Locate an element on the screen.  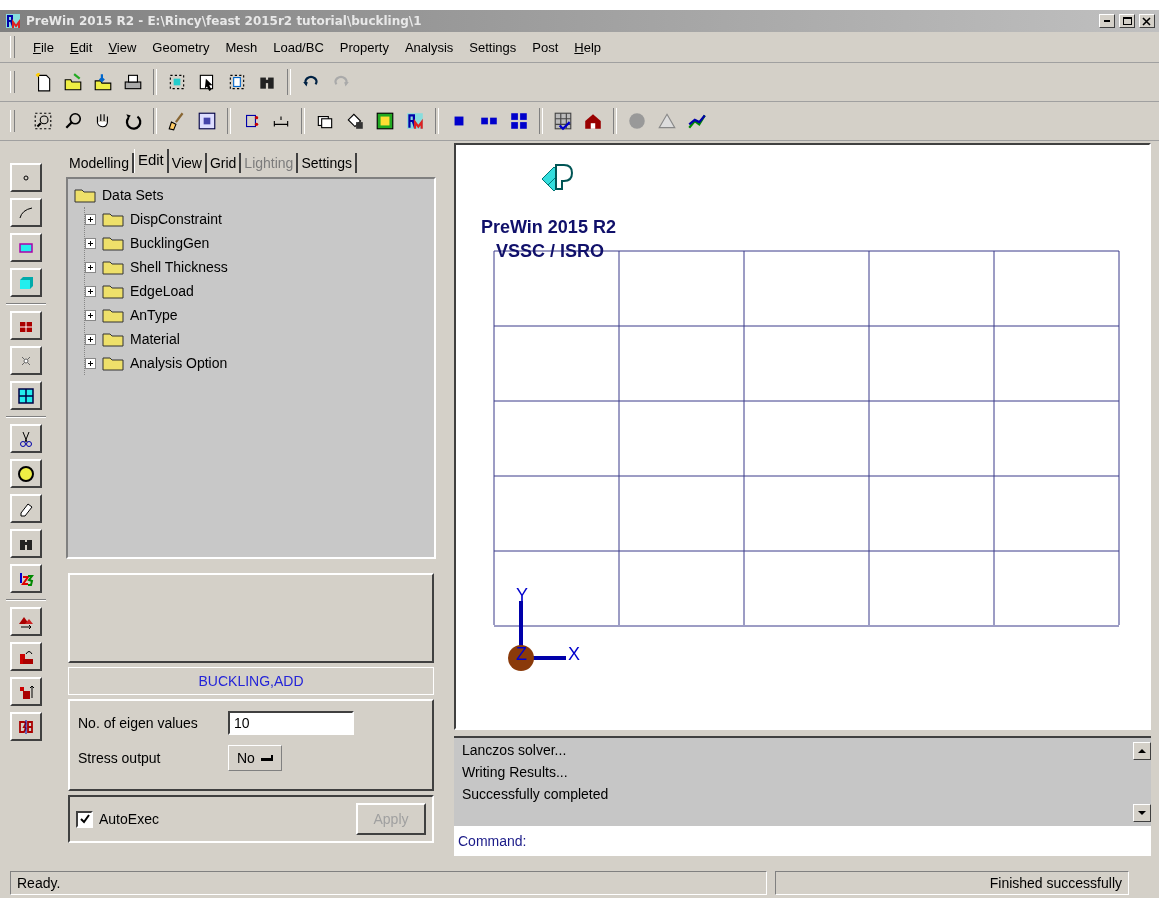
status-pane: Finished successfully is located at coordinates (952, 883).